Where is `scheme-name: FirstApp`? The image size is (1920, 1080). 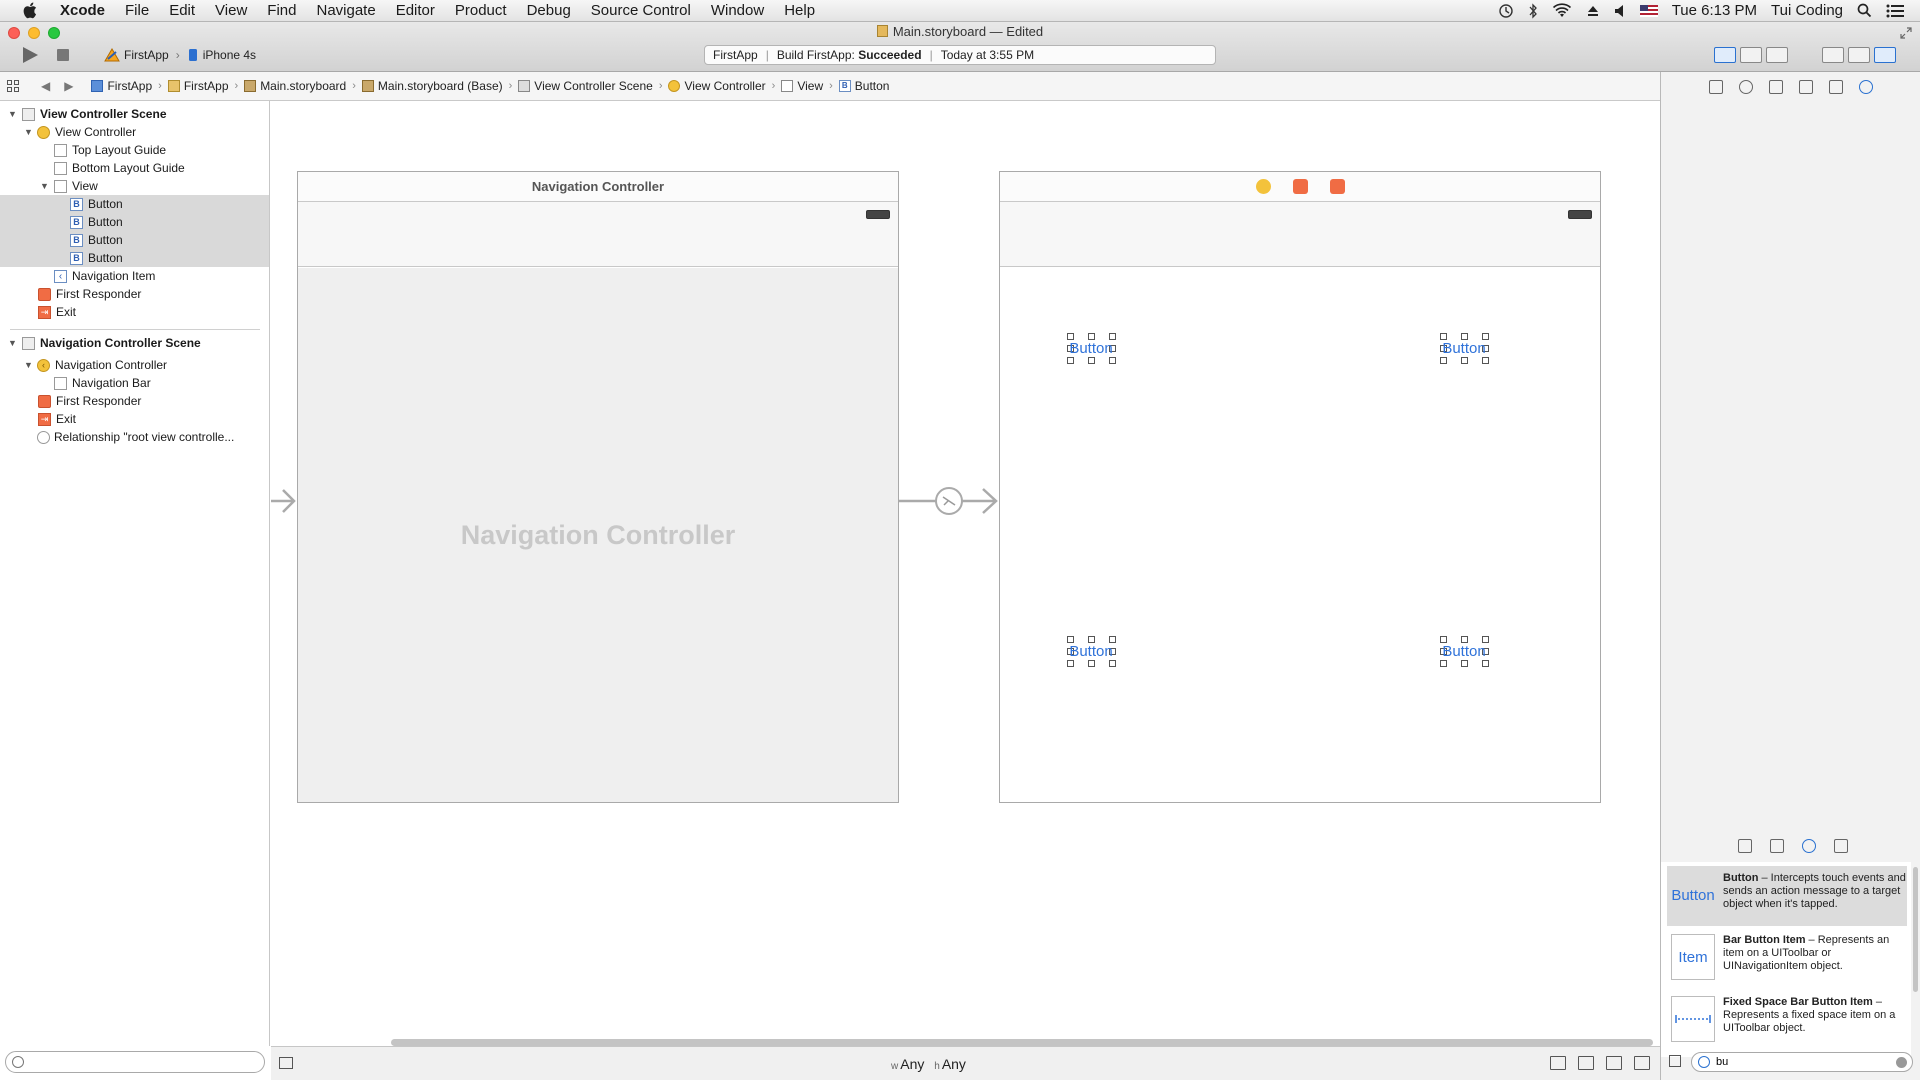 scheme-name: FirstApp is located at coordinates (146, 55).